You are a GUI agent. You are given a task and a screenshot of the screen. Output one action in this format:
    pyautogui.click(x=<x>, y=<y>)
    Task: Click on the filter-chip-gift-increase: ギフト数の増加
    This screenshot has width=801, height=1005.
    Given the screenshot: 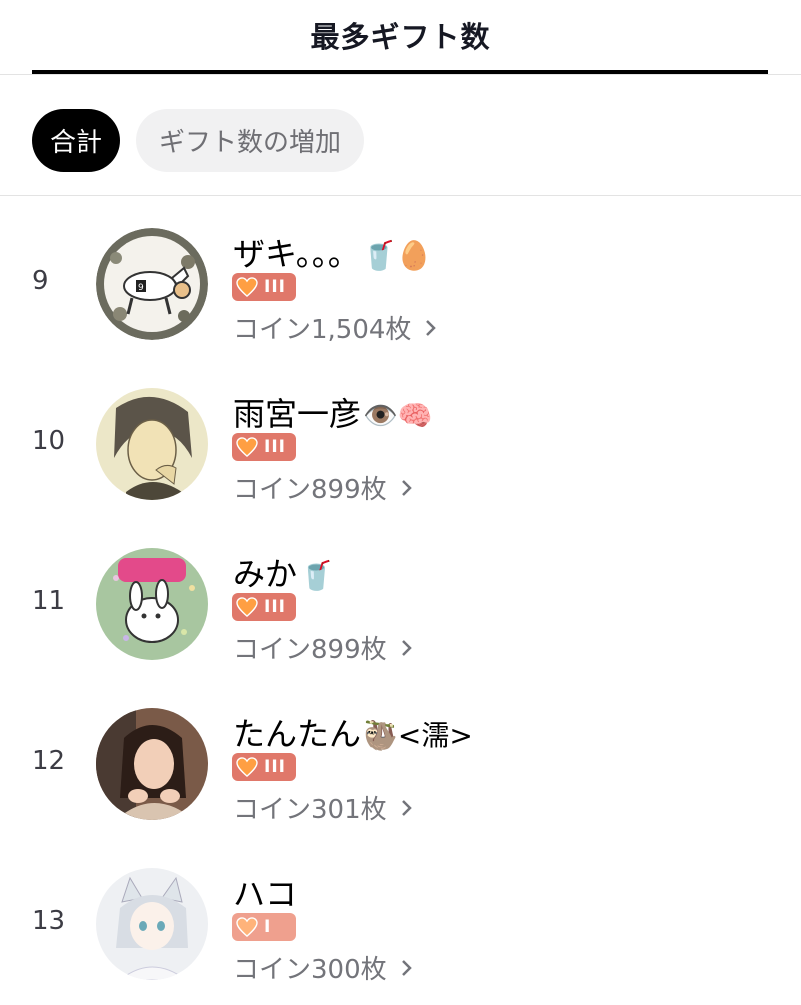 What is the action you would take?
    pyautogui.click(x=250, y=140)
    